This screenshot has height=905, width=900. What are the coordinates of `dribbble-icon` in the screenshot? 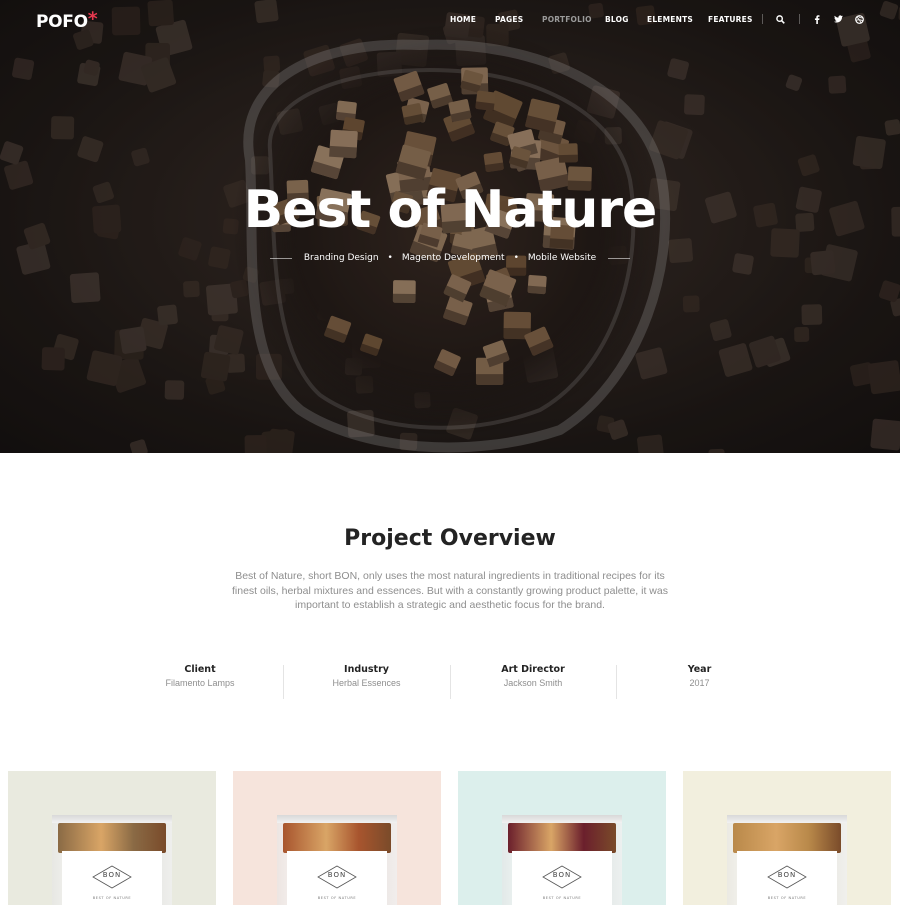 It's located at (859, 19).